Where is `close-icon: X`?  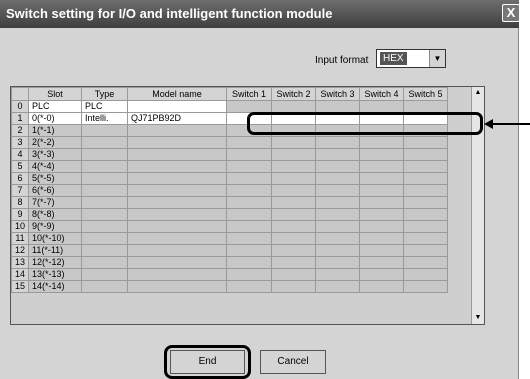 close-icon: X is located at coordinates (511, 13).